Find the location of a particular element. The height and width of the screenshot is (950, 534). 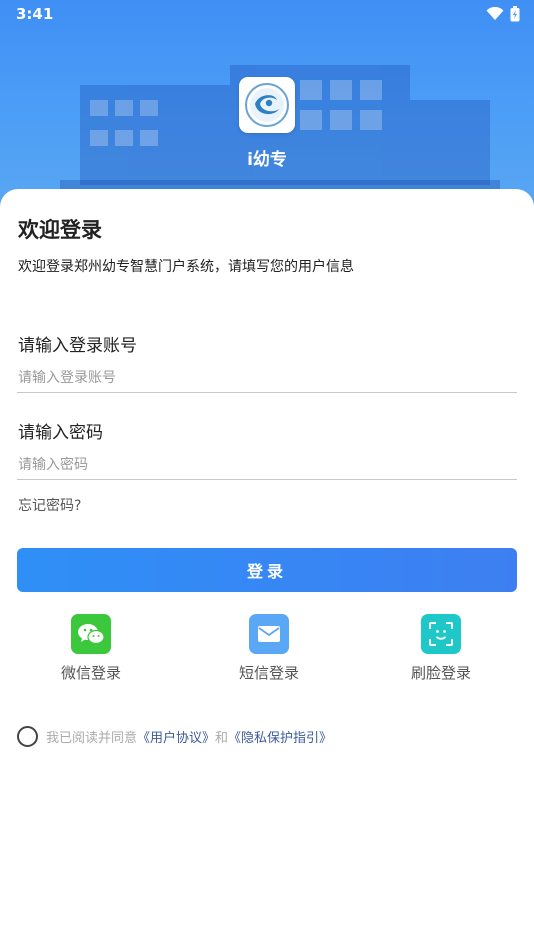

password-input is located at coordinates (267, 465).